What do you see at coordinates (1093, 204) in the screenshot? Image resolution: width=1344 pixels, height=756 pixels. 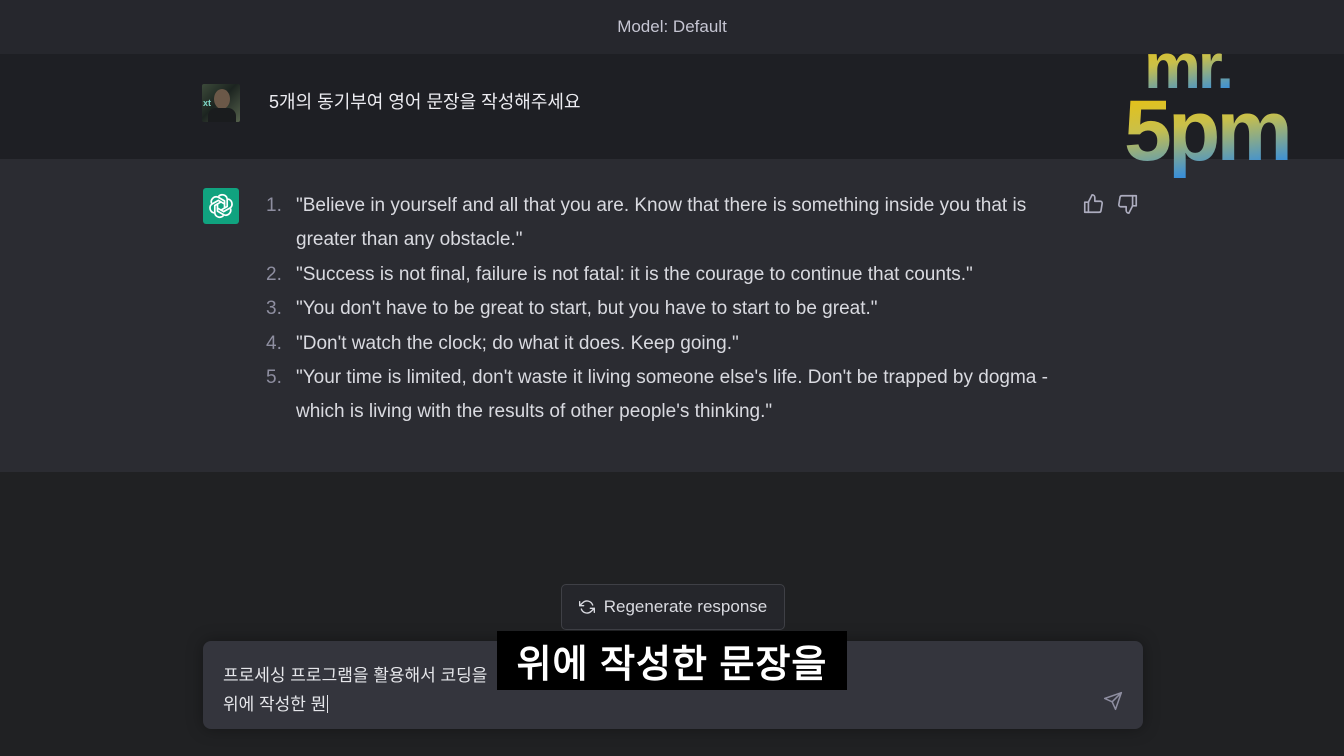 I see `thumbs-up-icon` at bounding box center [1093, 204].